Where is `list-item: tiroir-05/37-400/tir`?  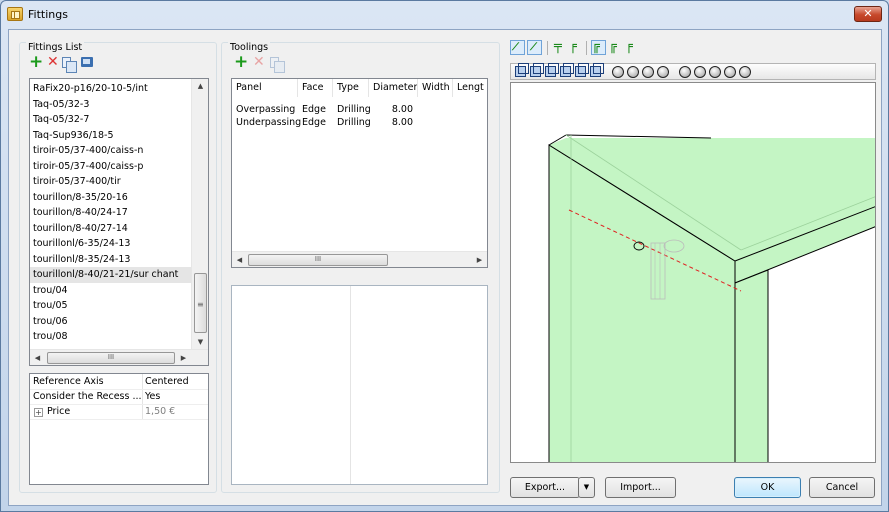 list-item: tiroir-05/37-400/tir is located at coordinates (111, 182).